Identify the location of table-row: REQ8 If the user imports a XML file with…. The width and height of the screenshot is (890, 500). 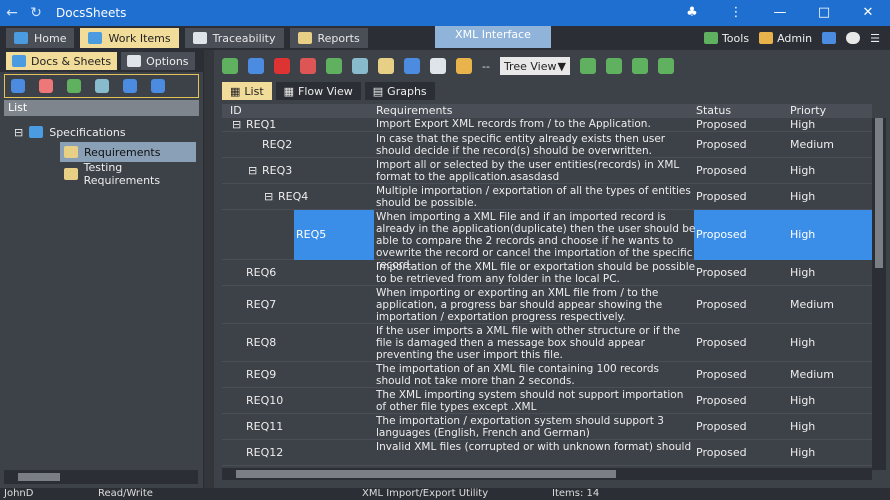
(547, 343).